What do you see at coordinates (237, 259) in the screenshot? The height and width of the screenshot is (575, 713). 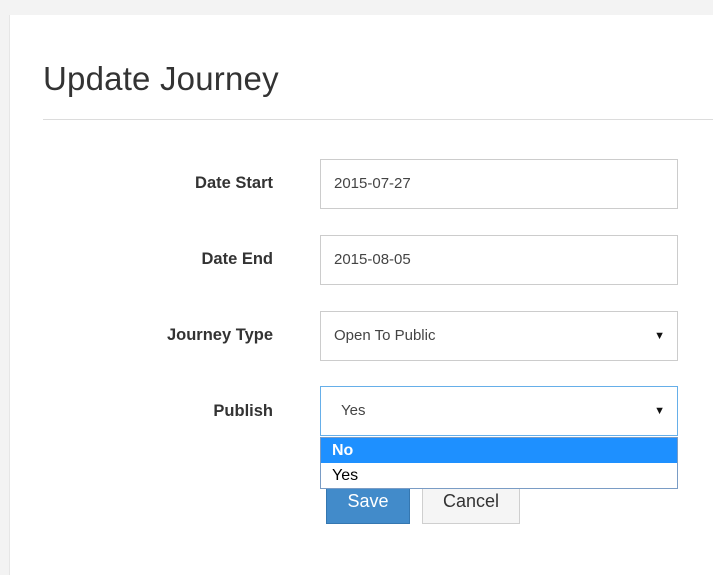 I see `date-end-label: Date End` at bounding box center [237, 259].